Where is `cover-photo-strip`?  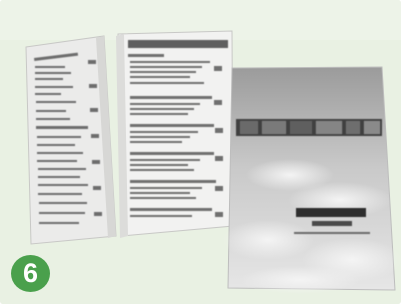 cover-photo-strip is located at coordinates (309, 127).